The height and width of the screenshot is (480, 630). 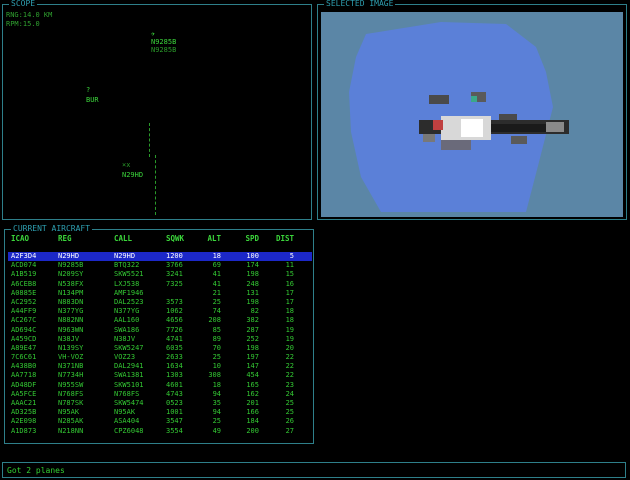 What do you see at coordinates (289, 283) in the screenshot?
I see `table-cell: 16` at bounding box center [289, 283].